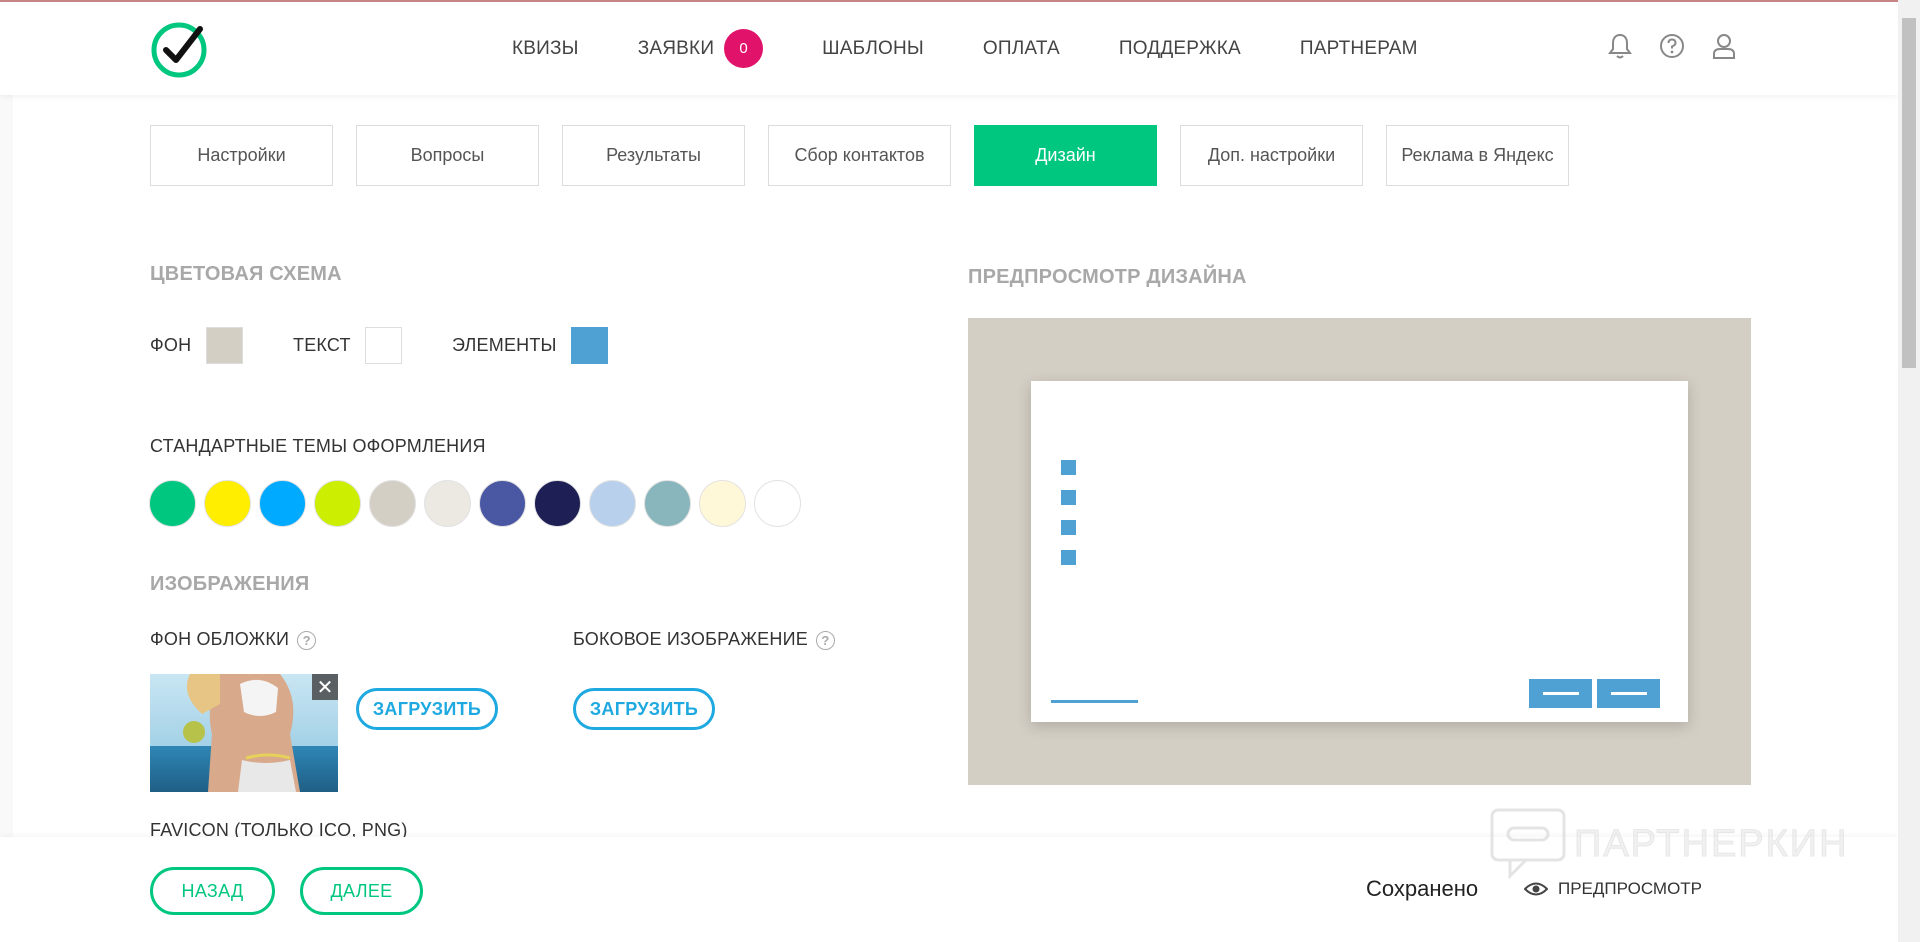 This screenshot has height=942, width=1920. What do you see at coordinates (246, 274) in the screenshot?
I see `color-scheme-title: ЦВЕТОВАЯ СХЕМА` at bounding box center [246, 274].